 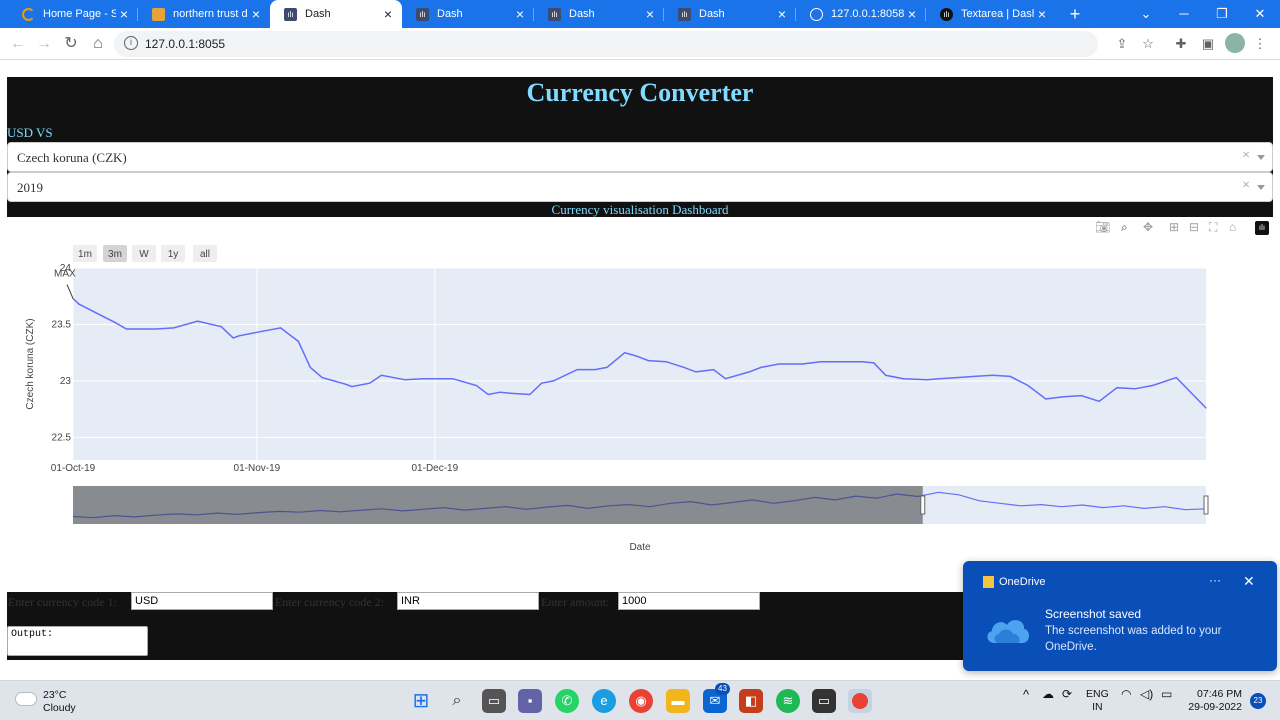 I want to click on currency-dropdown: Czech koruna (CZK) ×, so click(x=640, y=157).